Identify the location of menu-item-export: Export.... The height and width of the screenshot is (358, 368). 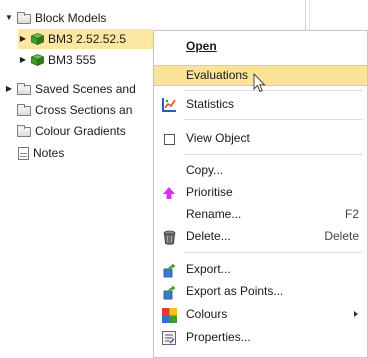
(260, 269).